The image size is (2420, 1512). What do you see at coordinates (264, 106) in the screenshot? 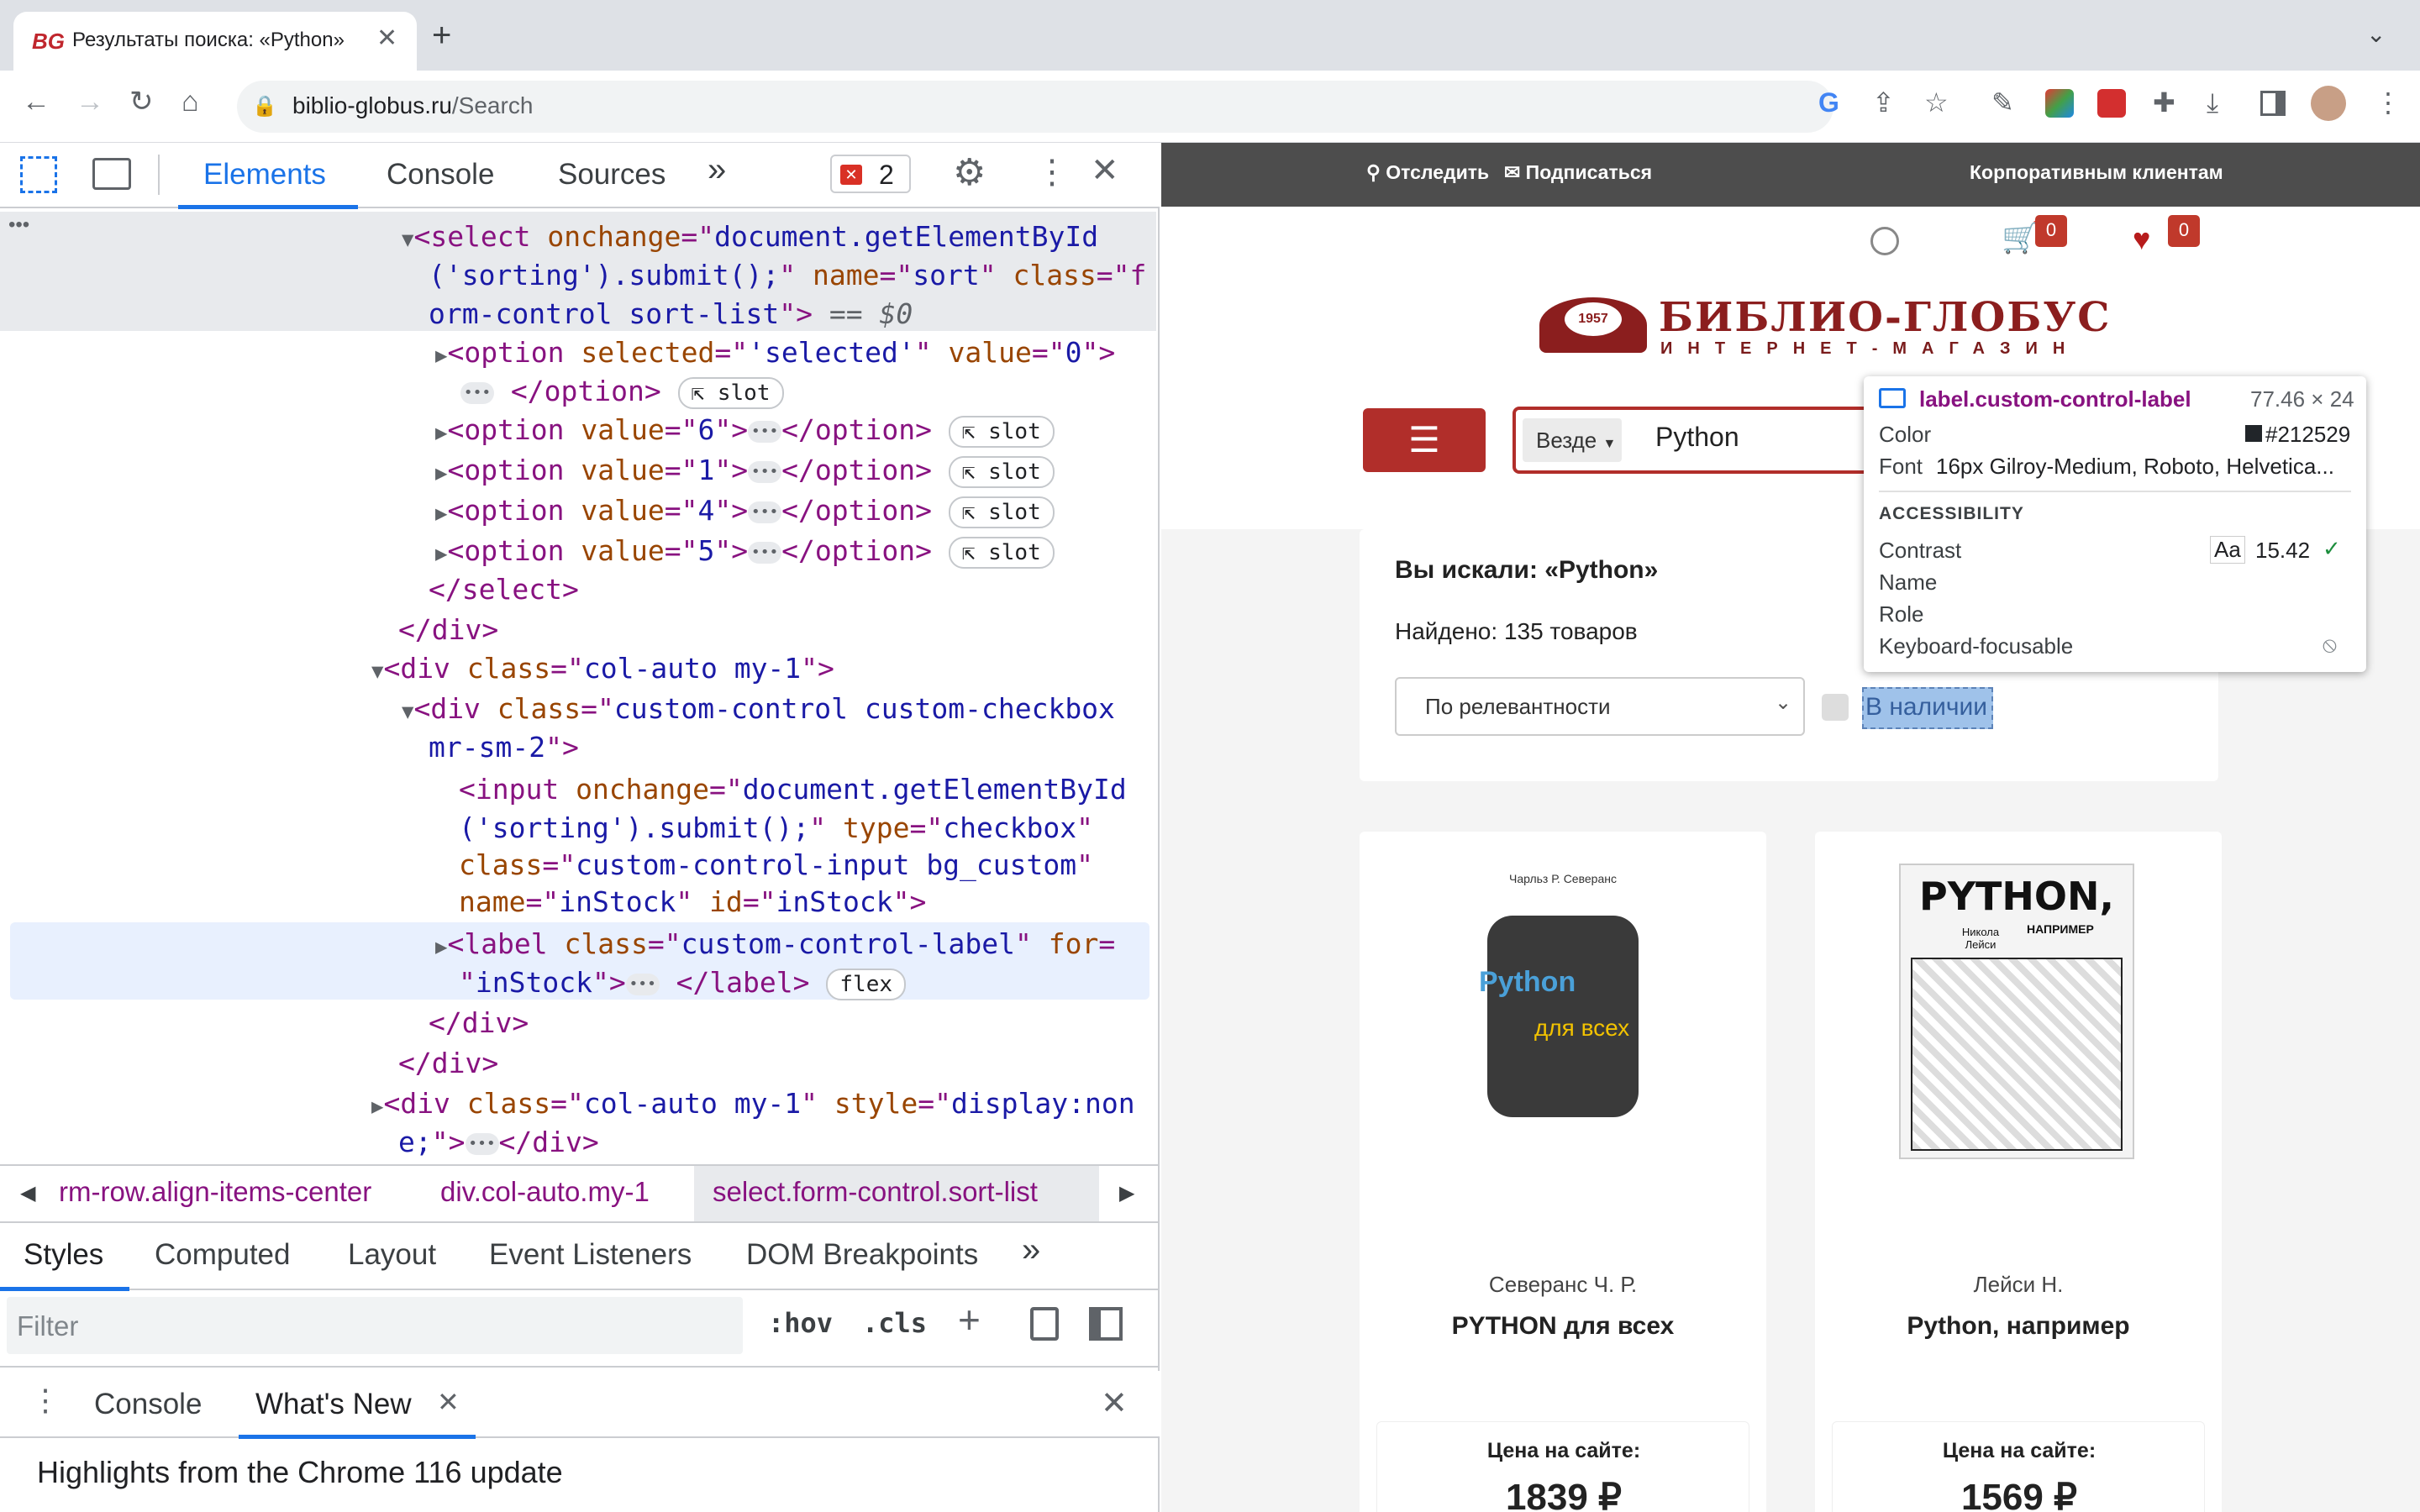
I see `lock-icon: 🔒` at bounding box center [264, 106].